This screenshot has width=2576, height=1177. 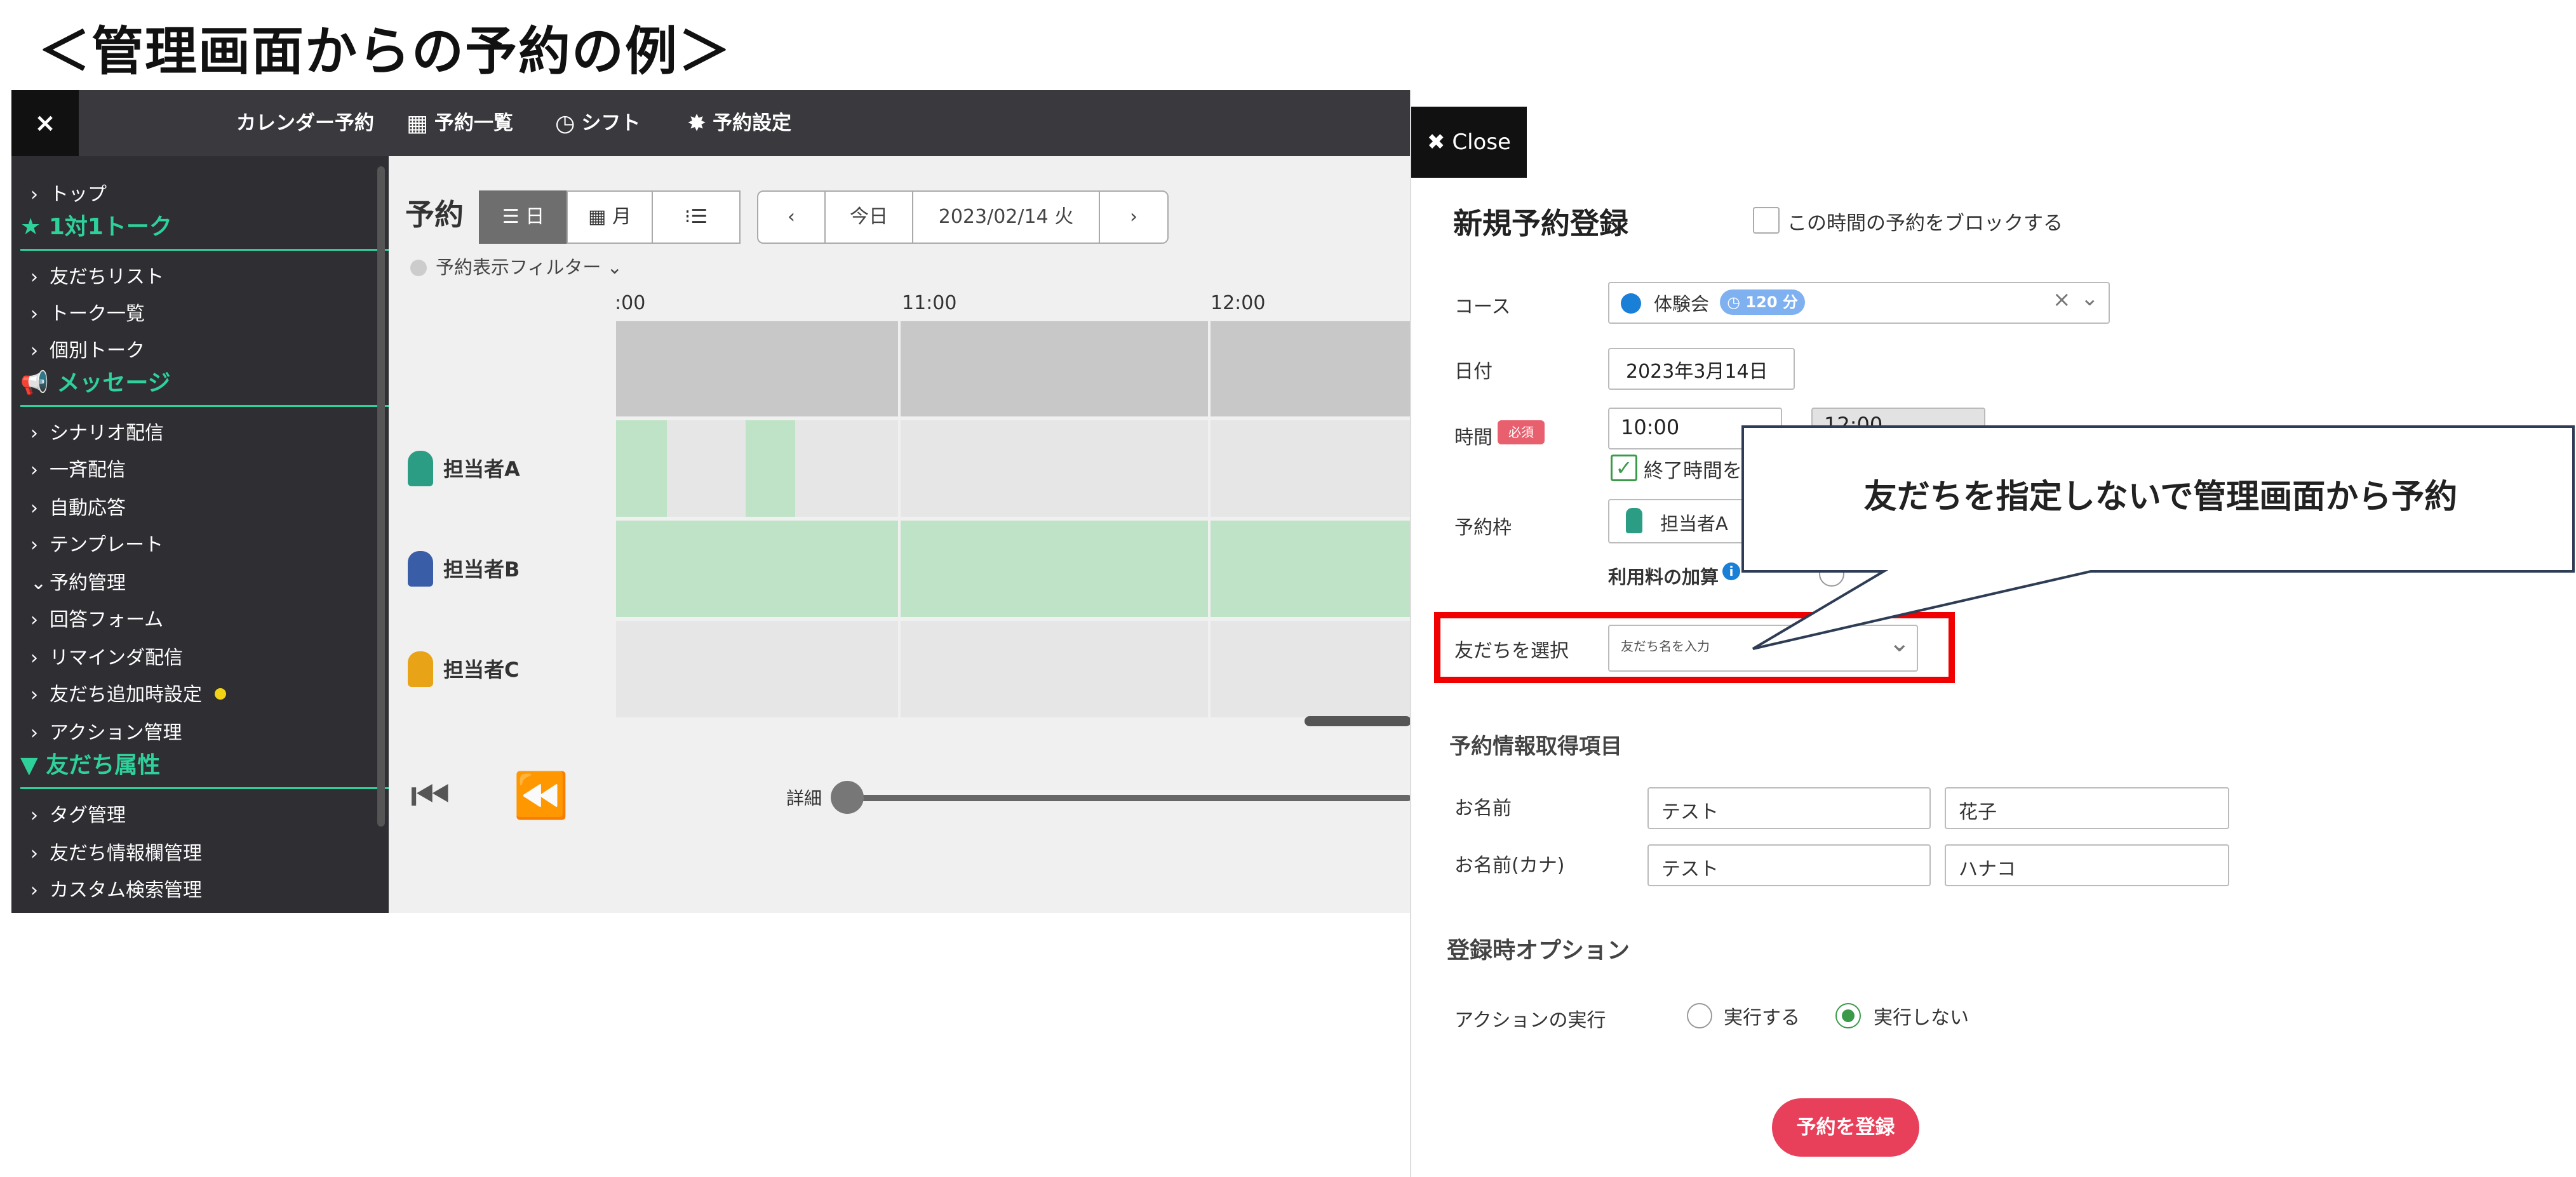 I want to click on callout-bubble, so click(x=2158, y=537).